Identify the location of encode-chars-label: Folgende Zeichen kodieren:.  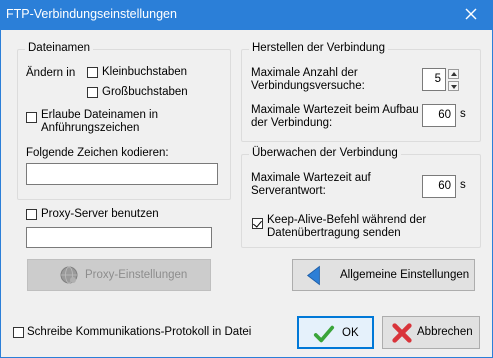
(97, 153).